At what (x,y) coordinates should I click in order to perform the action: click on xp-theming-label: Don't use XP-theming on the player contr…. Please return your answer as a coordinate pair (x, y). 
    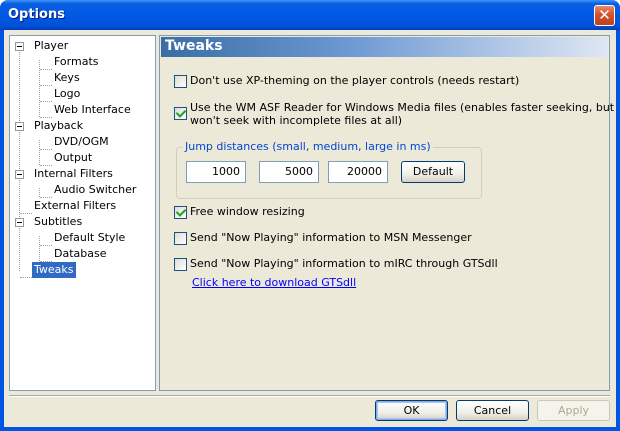
    Looking at the image, I should click on (354, 80).